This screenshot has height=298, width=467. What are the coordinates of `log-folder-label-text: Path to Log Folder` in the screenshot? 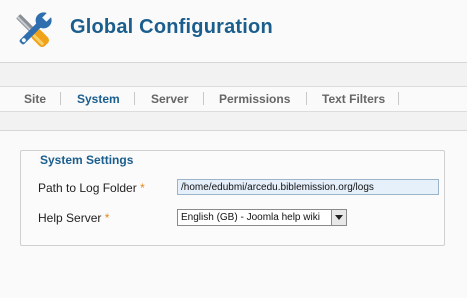 It's located at (87, 188).